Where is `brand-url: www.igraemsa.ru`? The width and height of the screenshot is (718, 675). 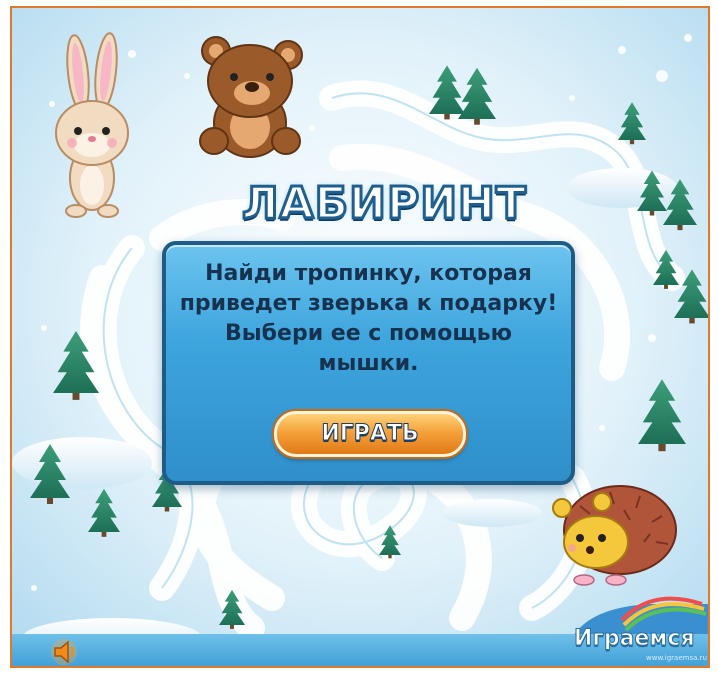 brand-url: www.igraemsa.ru is located at coordinates (676, 658).